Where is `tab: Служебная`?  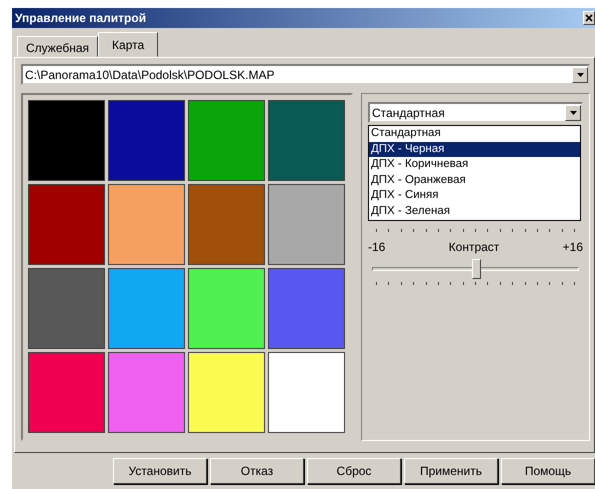
tab: Служебная is located at coordinates (57, 46).